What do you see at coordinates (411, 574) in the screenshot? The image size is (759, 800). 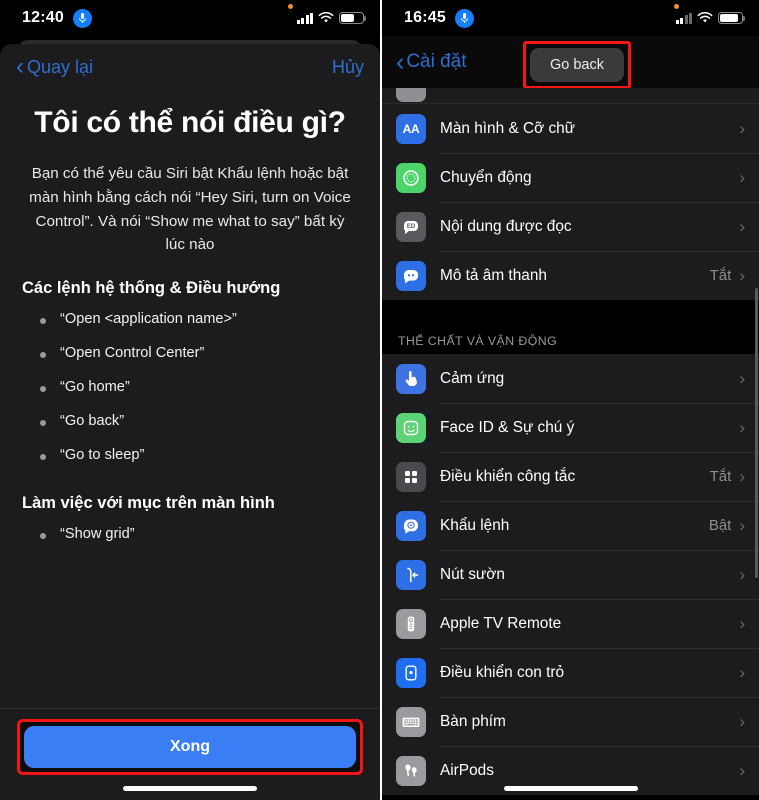 I see `side-button-icon` at bounding box center [411, 574].